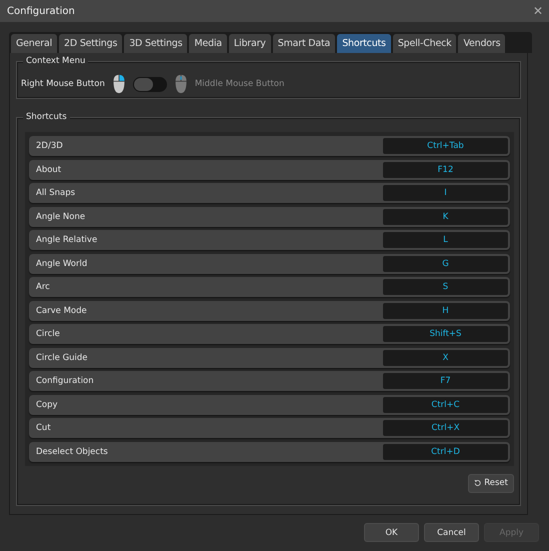 This screenshot has height=551, width=549. What do you see at coordinates (304, 43) in the screenshot?
I see `tab: Smart Data` at bounding box center [304, 43].